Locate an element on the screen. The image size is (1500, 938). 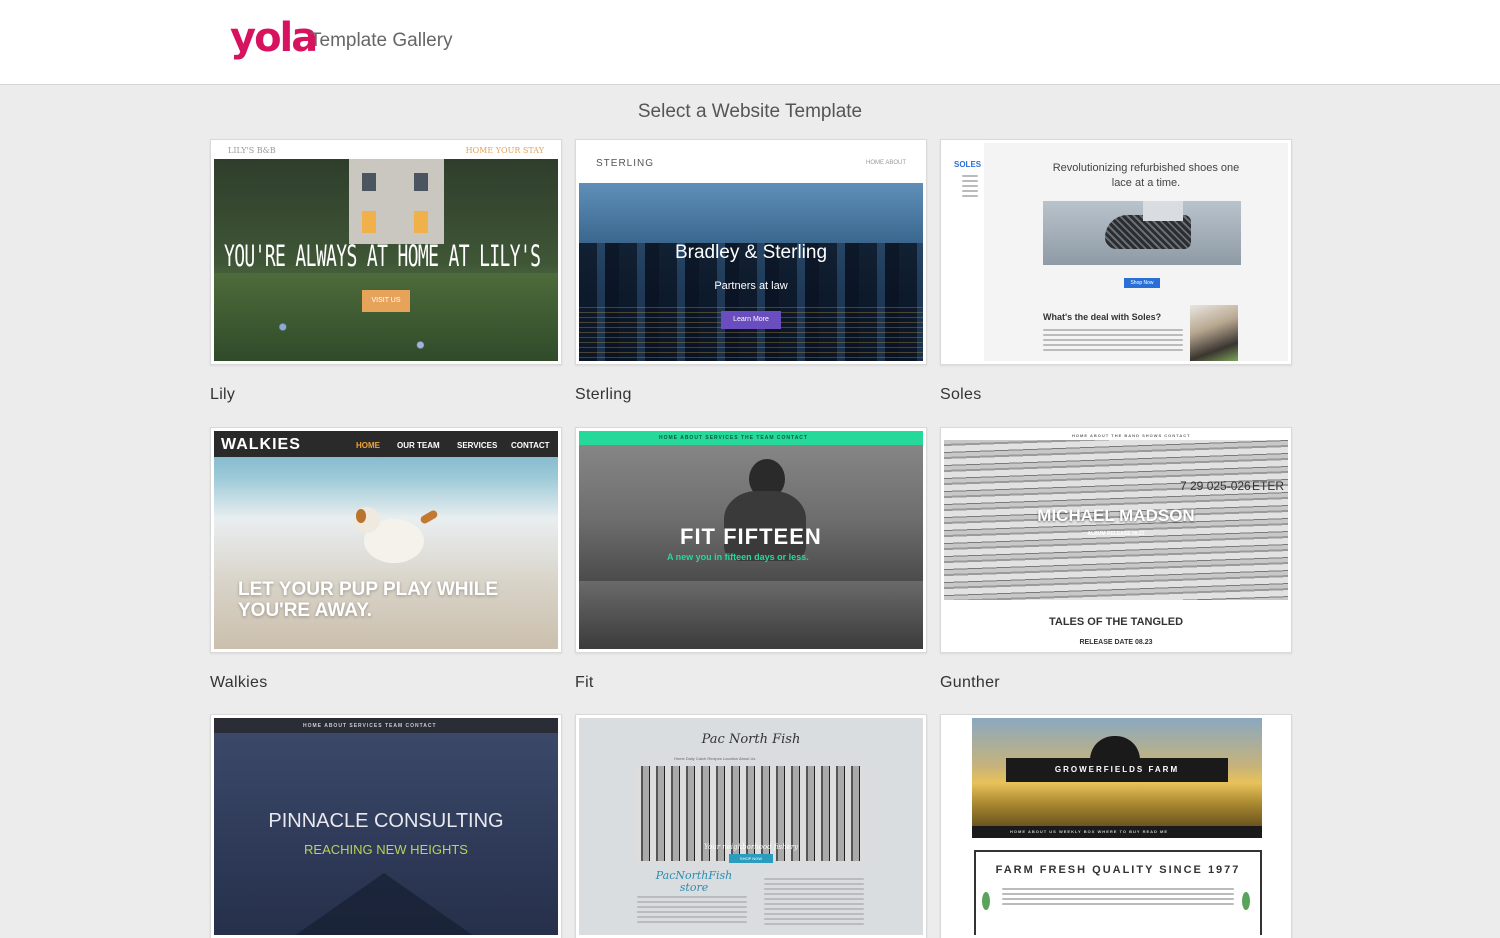
northfish-brand: Pac North Fish is located at coordinates (751, 739).